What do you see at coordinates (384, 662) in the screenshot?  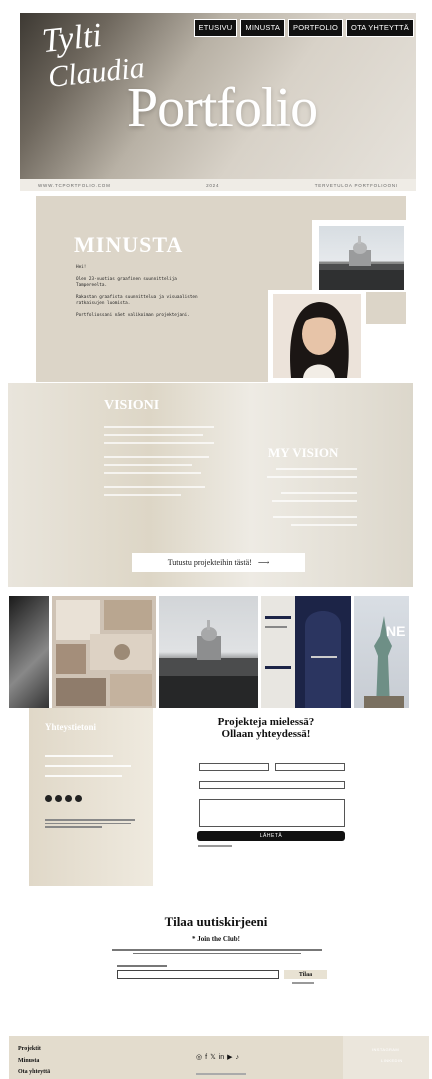 I see `statue-illustration: NE` at bounding box center [384, 662].